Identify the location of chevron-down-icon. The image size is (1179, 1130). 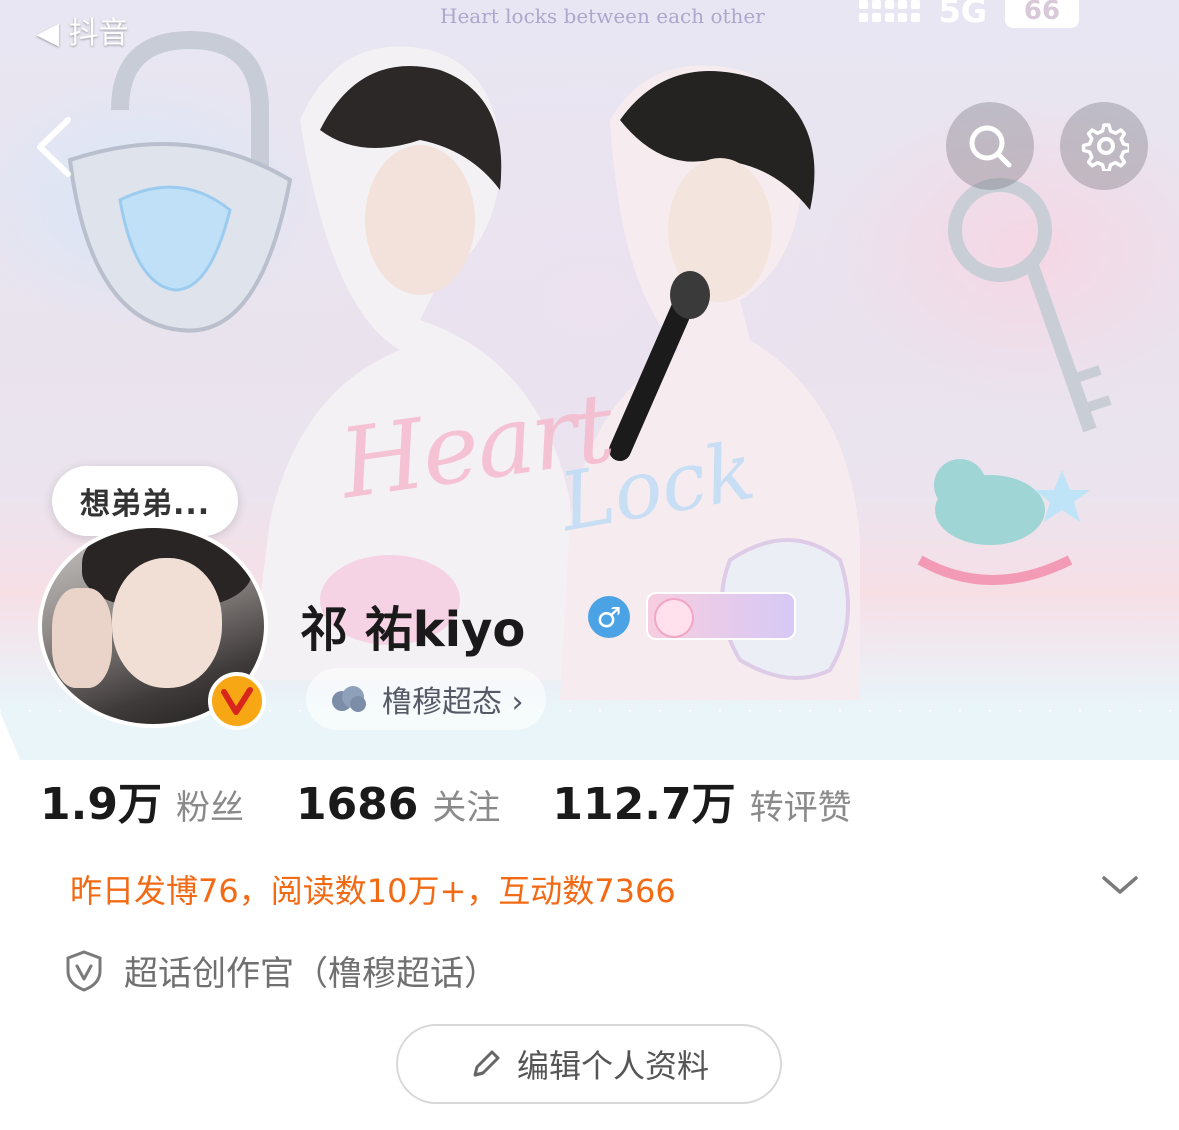
(1120, 885).